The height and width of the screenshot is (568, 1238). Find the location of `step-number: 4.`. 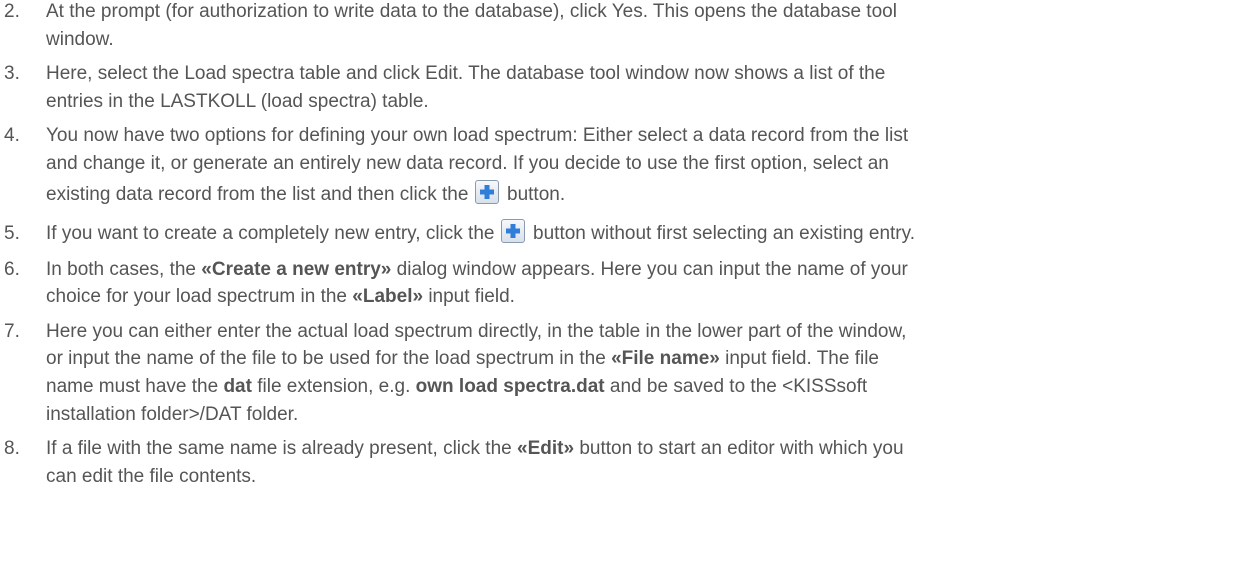

step-number: 4. is located at coordinates (12, 136).